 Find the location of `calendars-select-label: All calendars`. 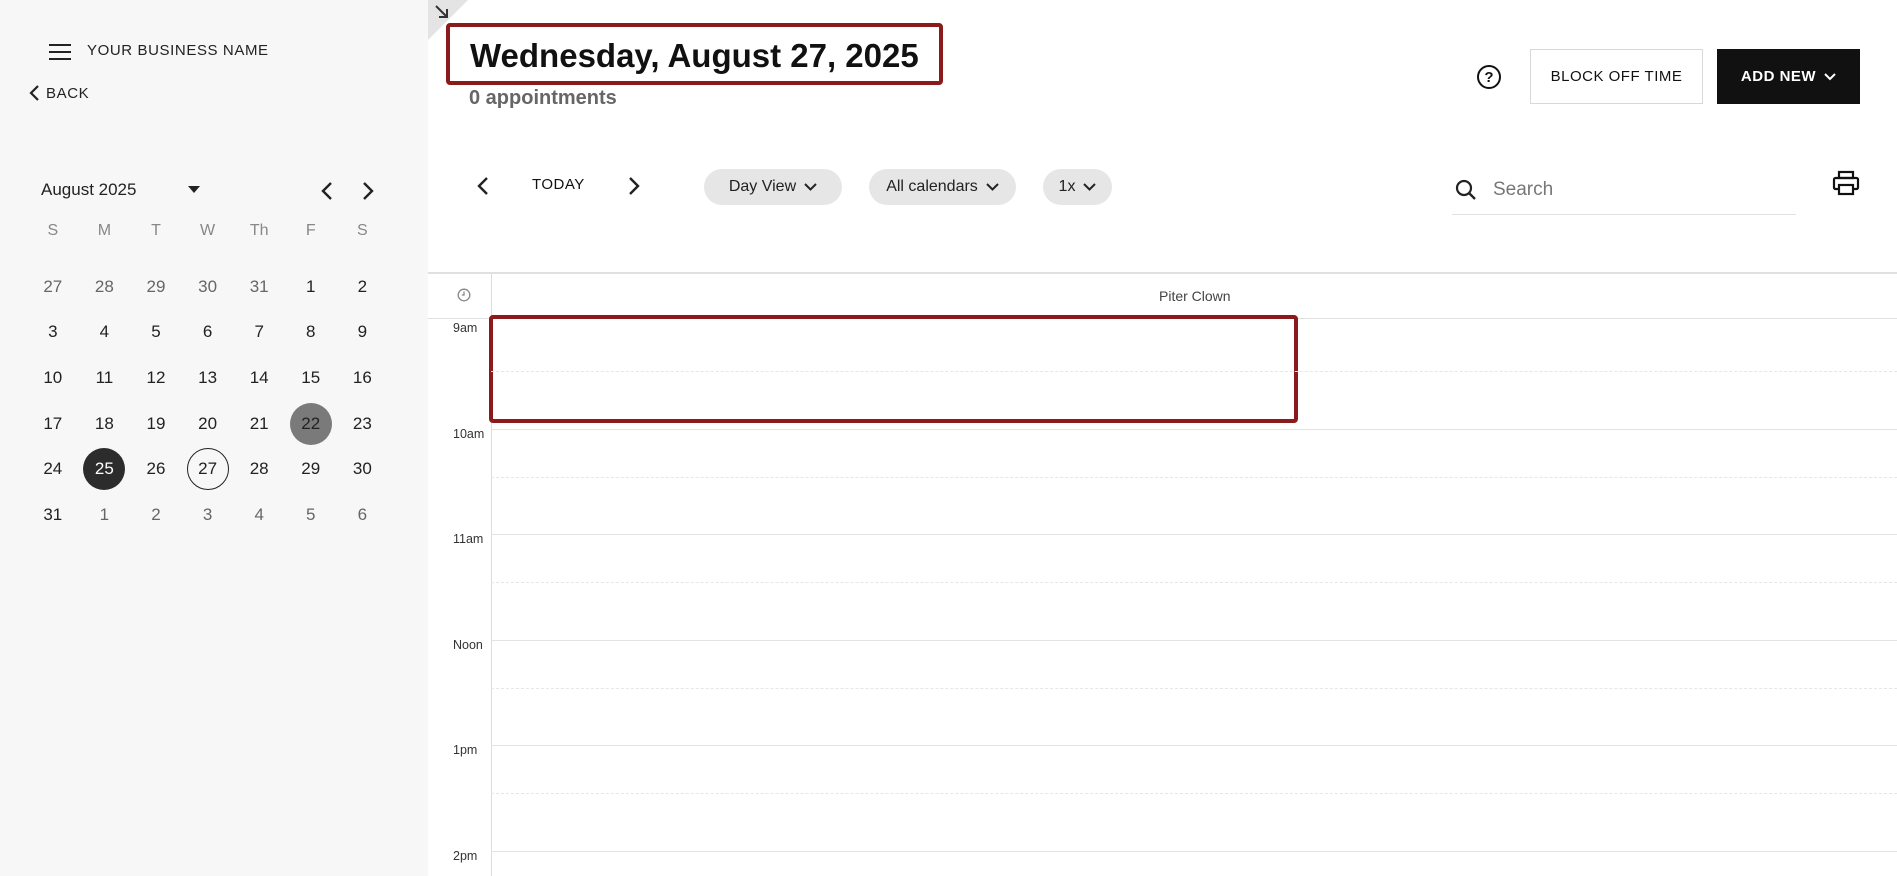

calendars-select-label: All calendars is located at coordinates (932, 186).